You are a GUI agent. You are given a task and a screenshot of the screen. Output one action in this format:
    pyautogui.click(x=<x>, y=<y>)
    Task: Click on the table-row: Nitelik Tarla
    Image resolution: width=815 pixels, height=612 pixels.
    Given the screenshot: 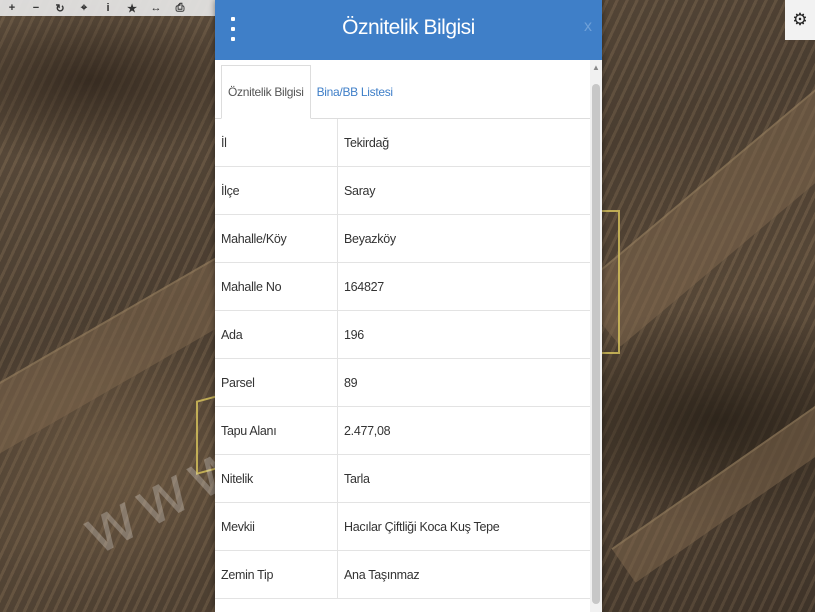 What is the action you would take?
    pyautogui.click(x=402, y=479)
    